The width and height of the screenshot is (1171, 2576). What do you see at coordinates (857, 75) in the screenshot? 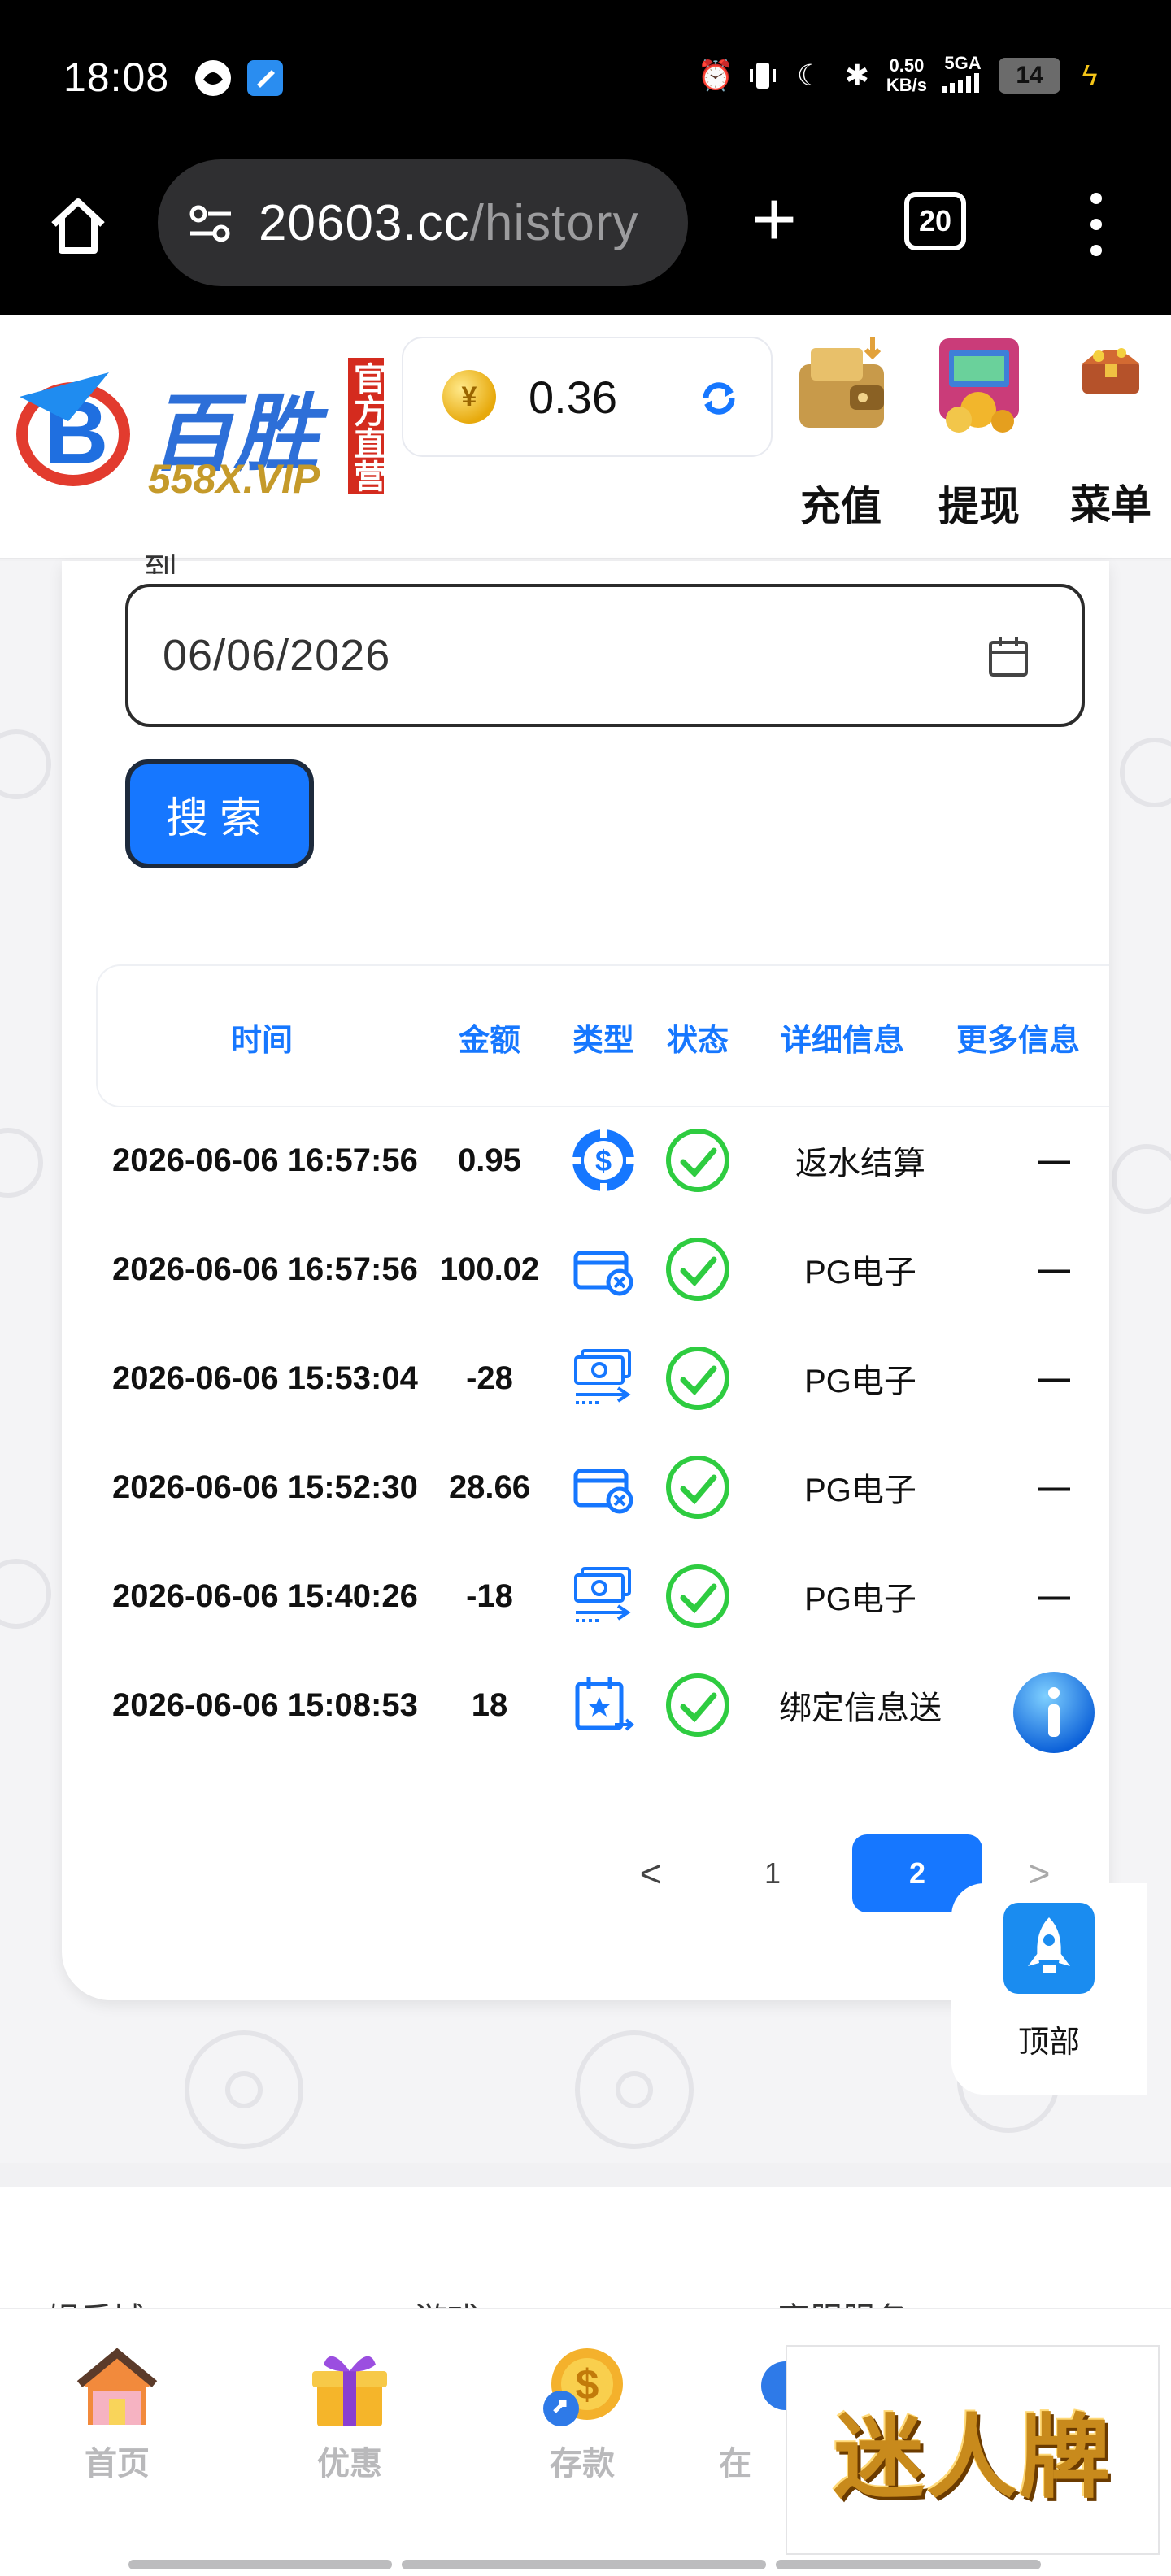
I see `bluetooth-icon: ✱` at bounding box center [857, 75].